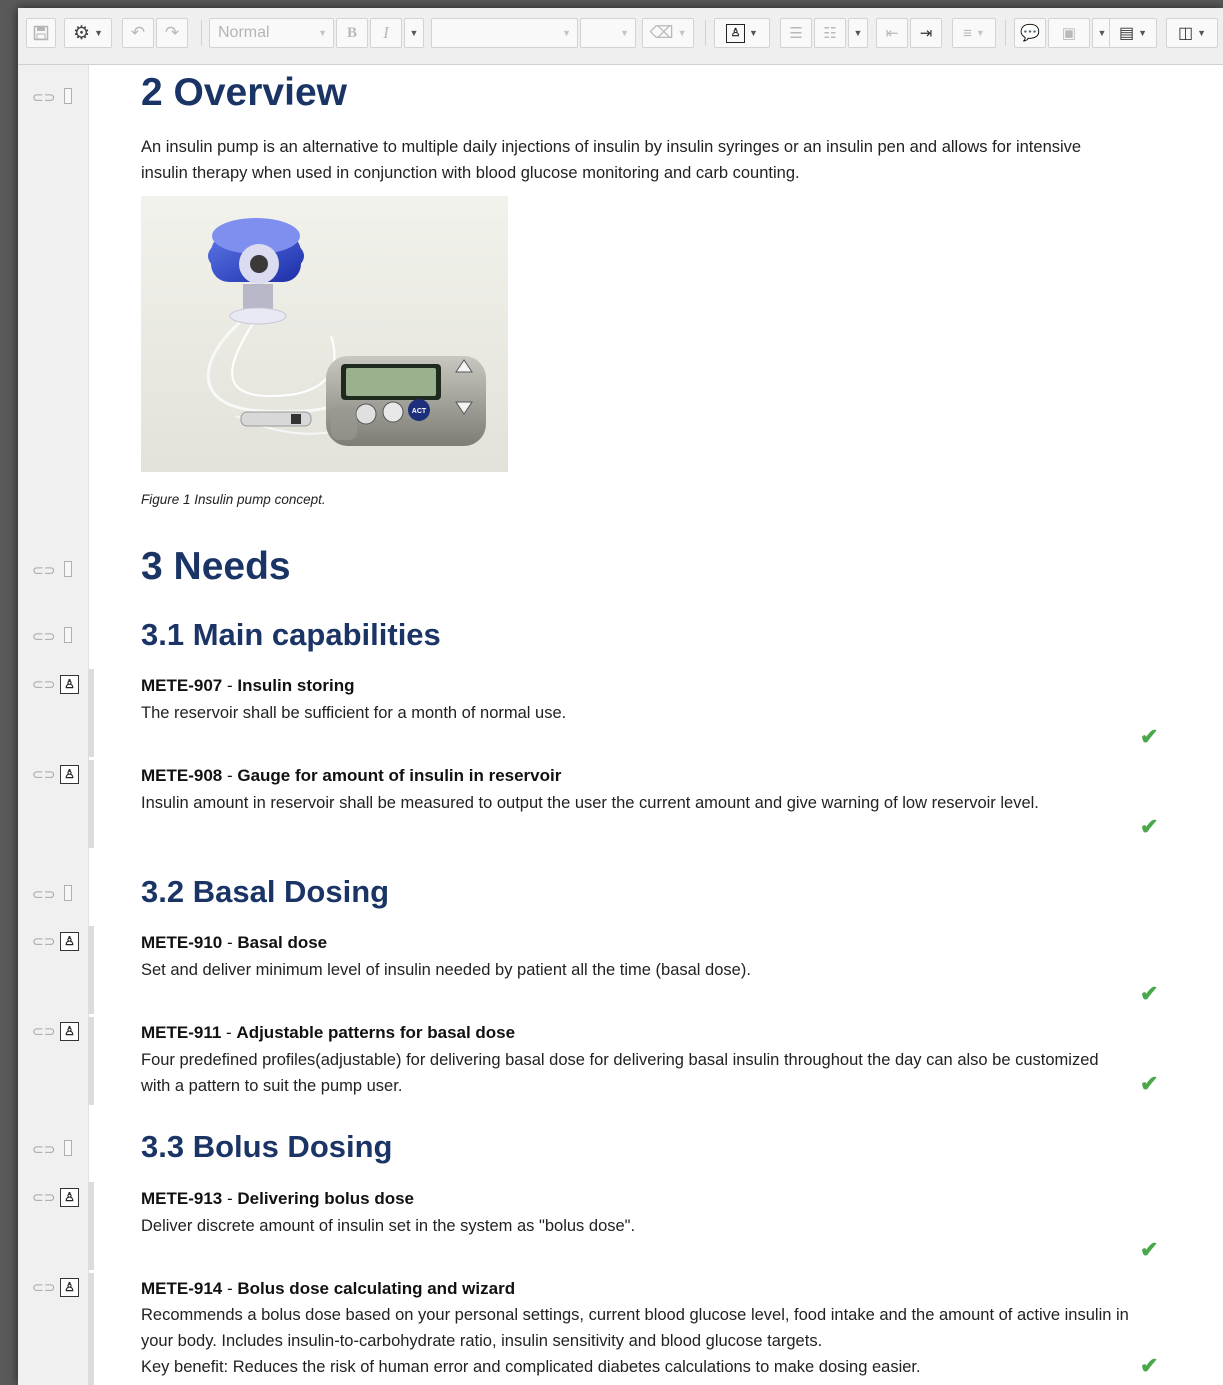  What do you see at coordinates (181, 1198) in the screenshot?
I see `requirement-id: METE-913` at bounding box center [181, 1198].